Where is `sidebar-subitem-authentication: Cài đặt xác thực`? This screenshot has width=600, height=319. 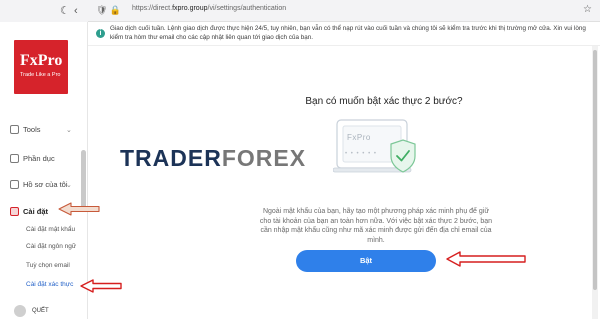 sidebar-subitem-authentication: Cài đặt xác thực is located at coordinates (49, 284).